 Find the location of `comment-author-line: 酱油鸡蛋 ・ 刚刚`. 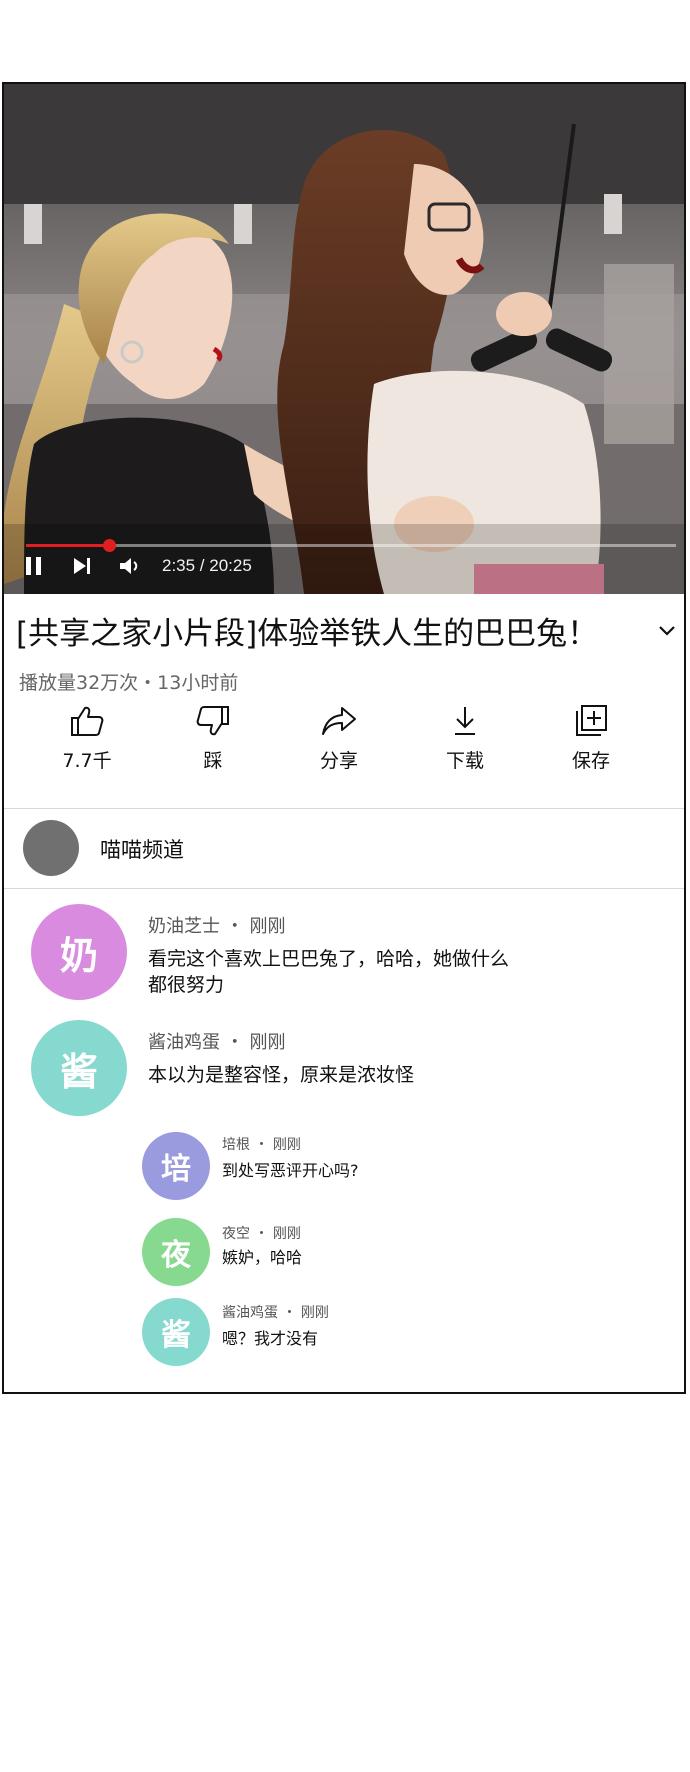

comment-author-line: 酱油鸡蛋 ・ 刚刚 is located at coordinates (217, 1042).